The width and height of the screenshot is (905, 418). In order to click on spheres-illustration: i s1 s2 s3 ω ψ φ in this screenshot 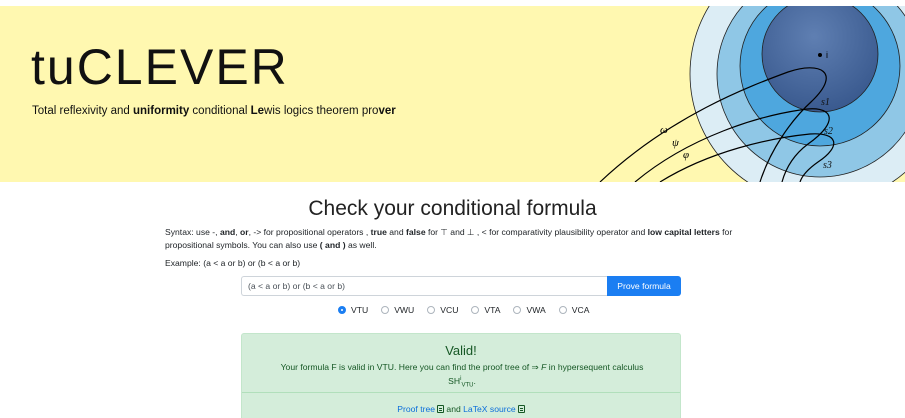, I will do `click(752, 94)`.